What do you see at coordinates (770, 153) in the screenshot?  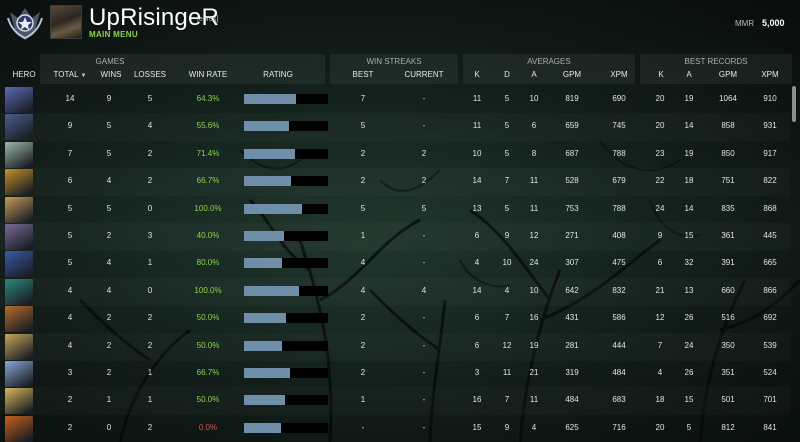 I see `cell-rxpm: 917` at bounding box center [770, 153].